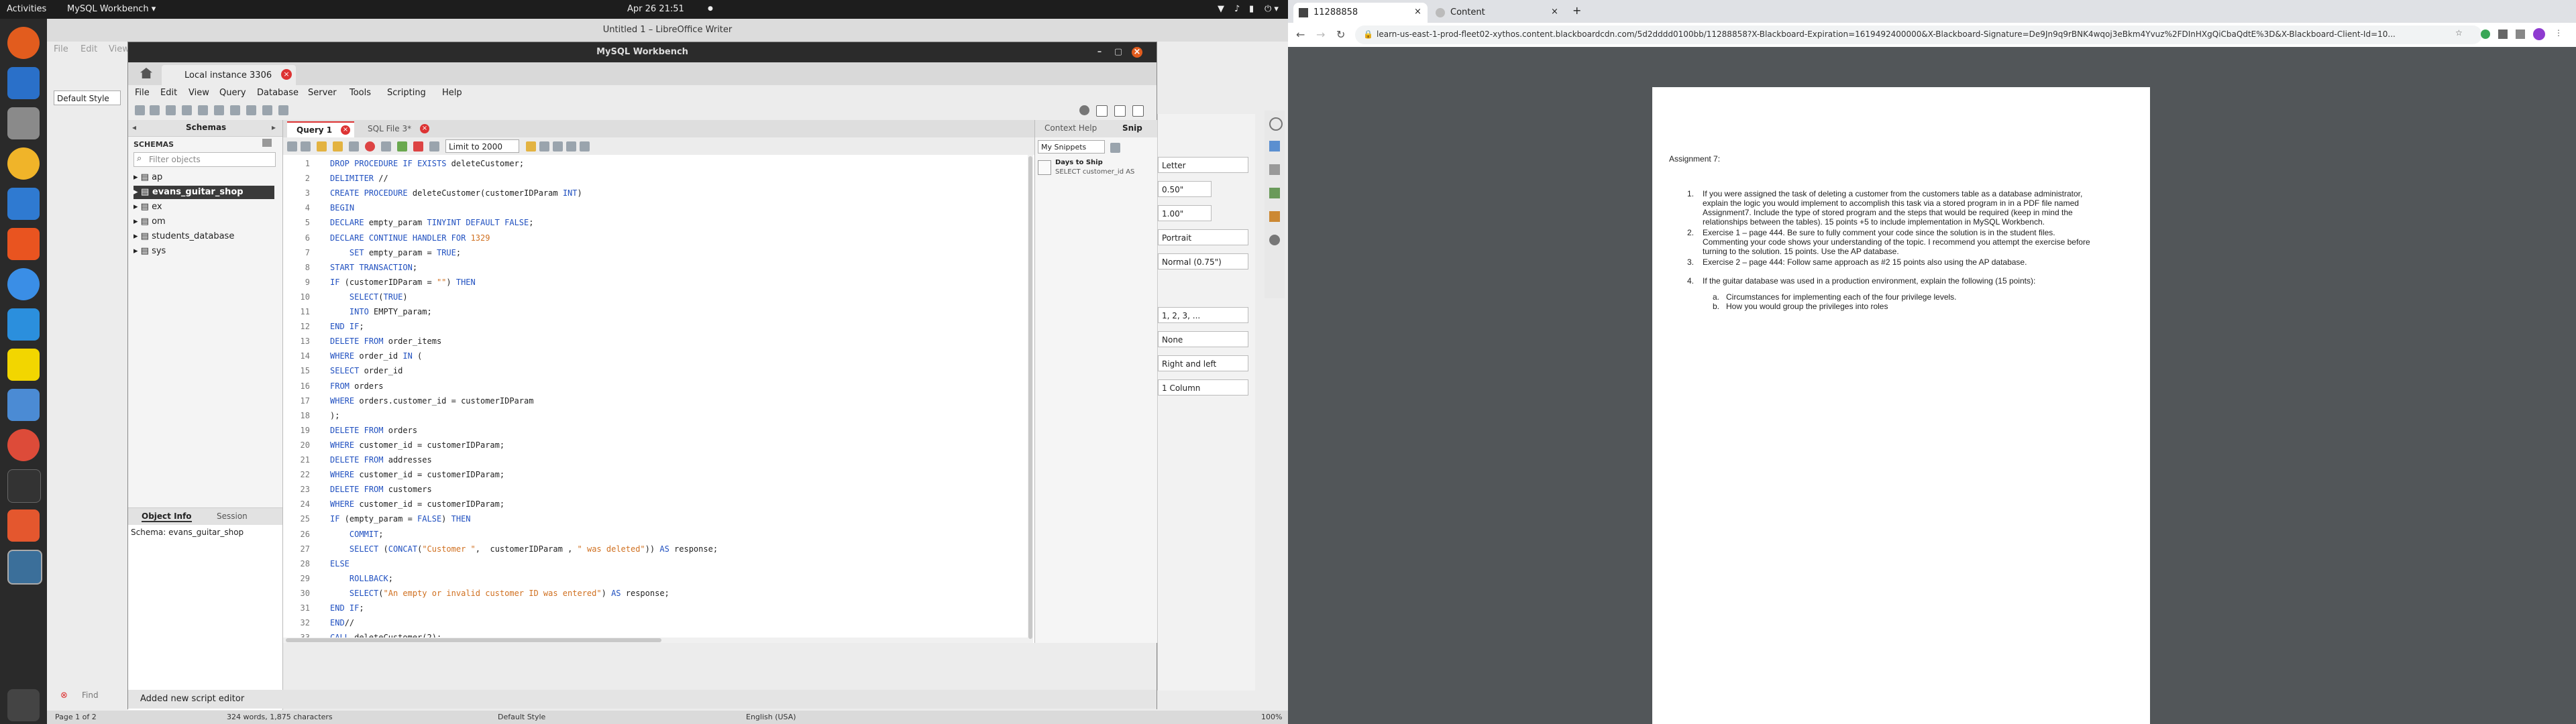 The image size is (2576, 724). What do you see at coordinates (64, 695) in the screenshot?
I see `close-find-icon: ⊗` at bounding box center [64, 695].